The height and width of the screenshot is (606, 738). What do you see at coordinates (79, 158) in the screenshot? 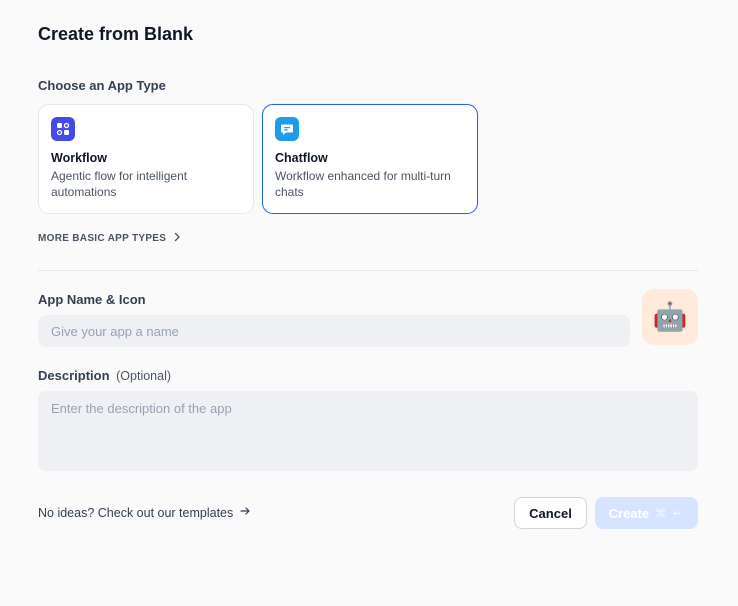
I see `card-title: Workflow` at bounding box center [79, 158].